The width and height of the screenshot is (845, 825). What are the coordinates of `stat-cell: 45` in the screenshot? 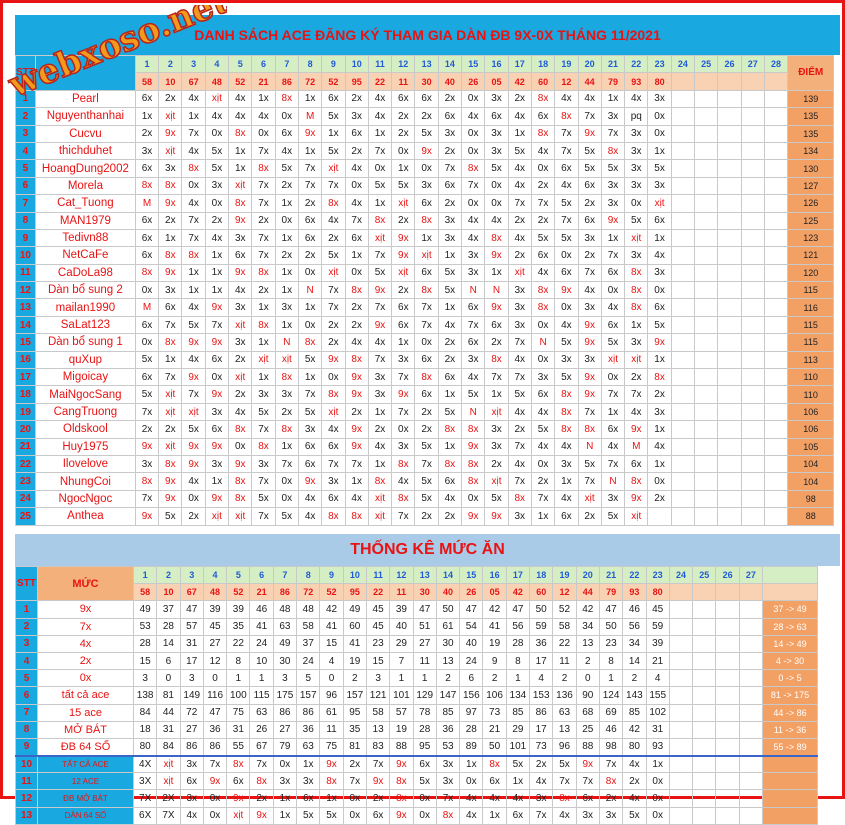 It's located at (378, 626).